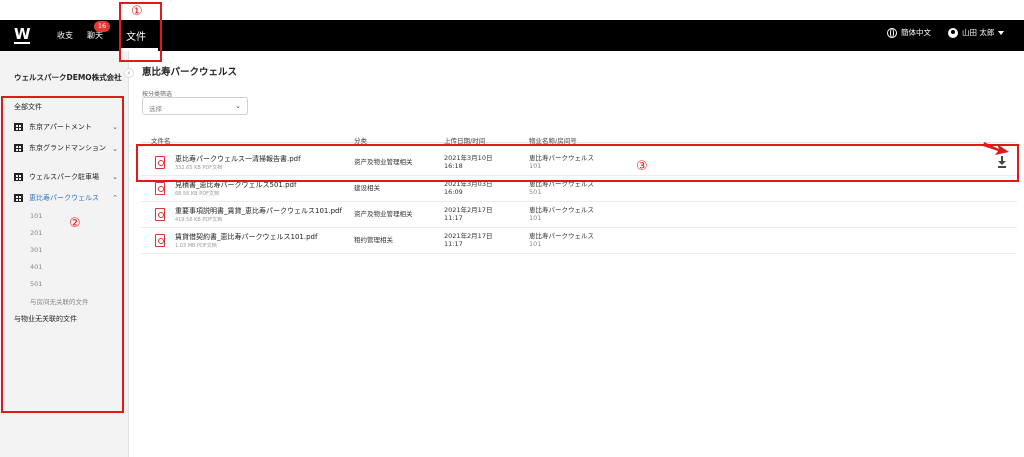 The width and height of the screenshot is (1024, 457). I want to click on select-placeholder: 选择, so click(155, 109).